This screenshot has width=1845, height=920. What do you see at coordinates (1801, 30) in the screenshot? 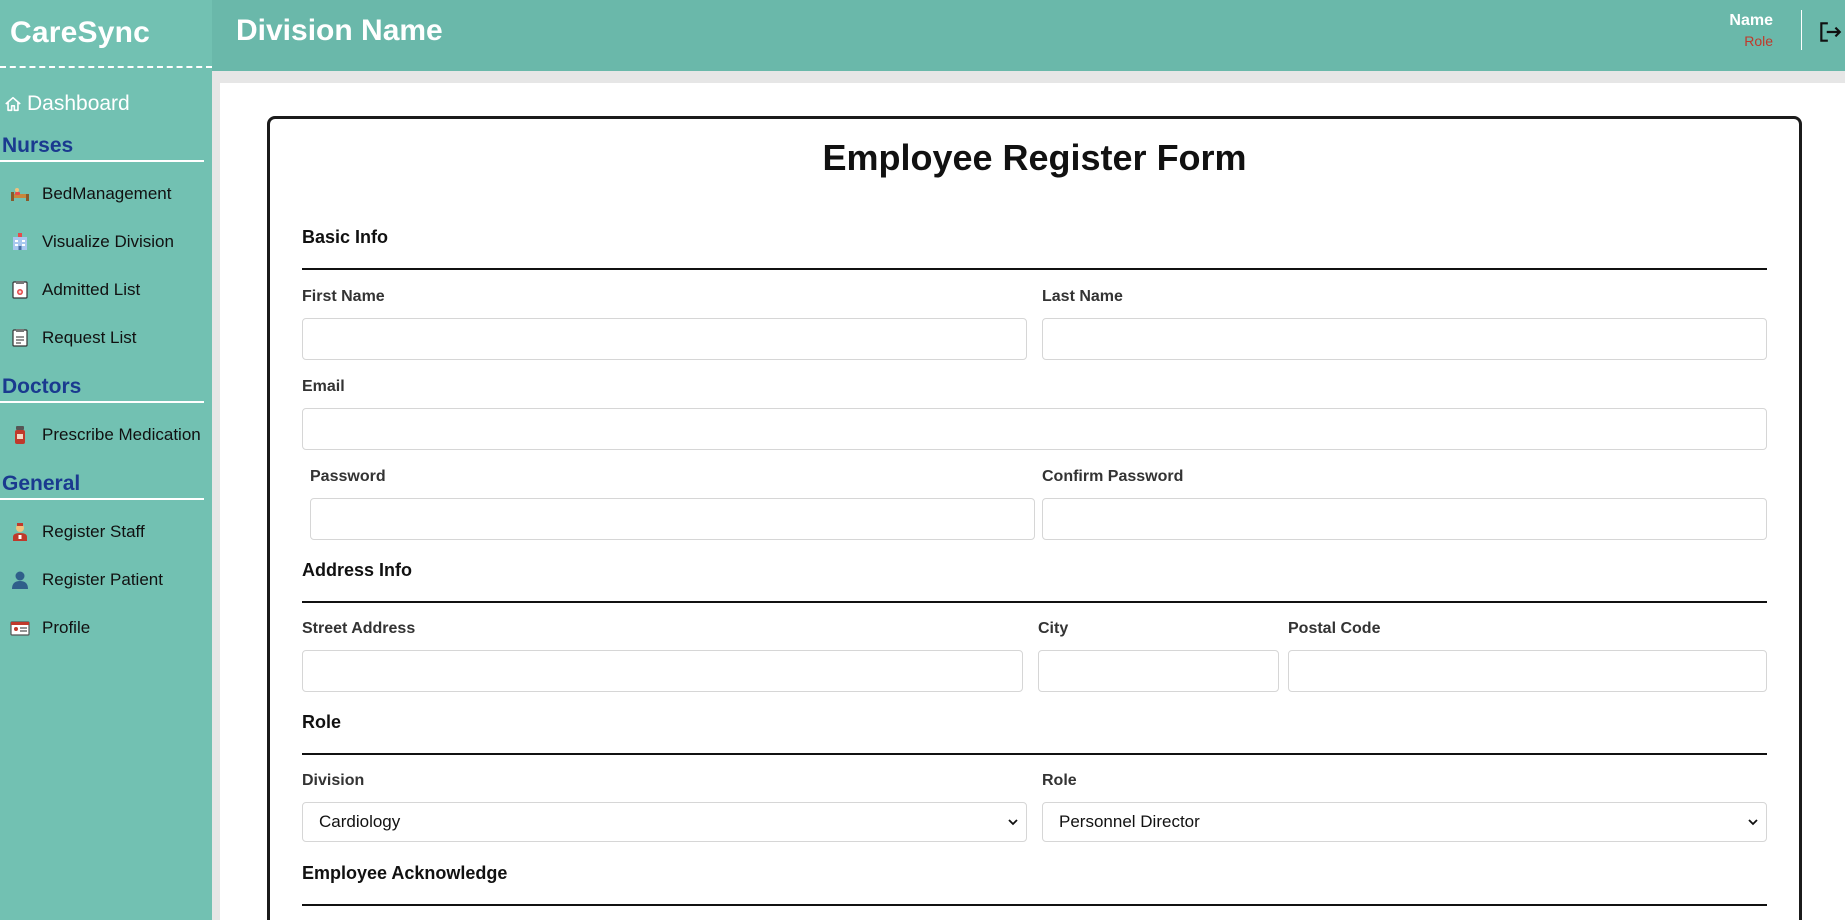
I see `header-divider` at bounding box center [1801, 30].